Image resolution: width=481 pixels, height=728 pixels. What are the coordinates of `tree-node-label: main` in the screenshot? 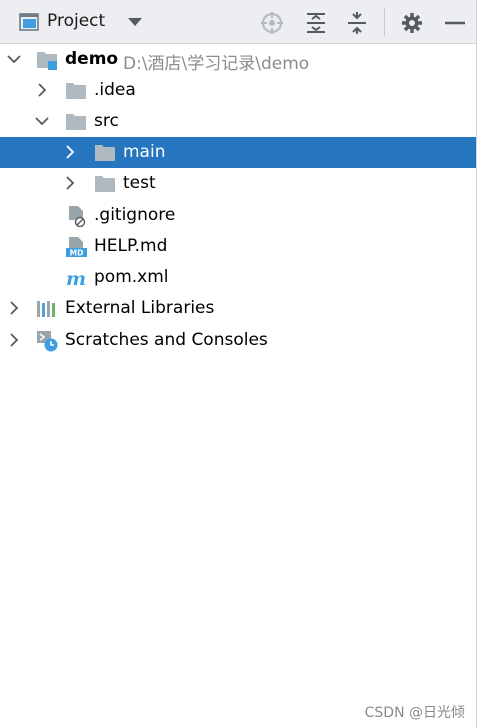 It's located at (144, 152).